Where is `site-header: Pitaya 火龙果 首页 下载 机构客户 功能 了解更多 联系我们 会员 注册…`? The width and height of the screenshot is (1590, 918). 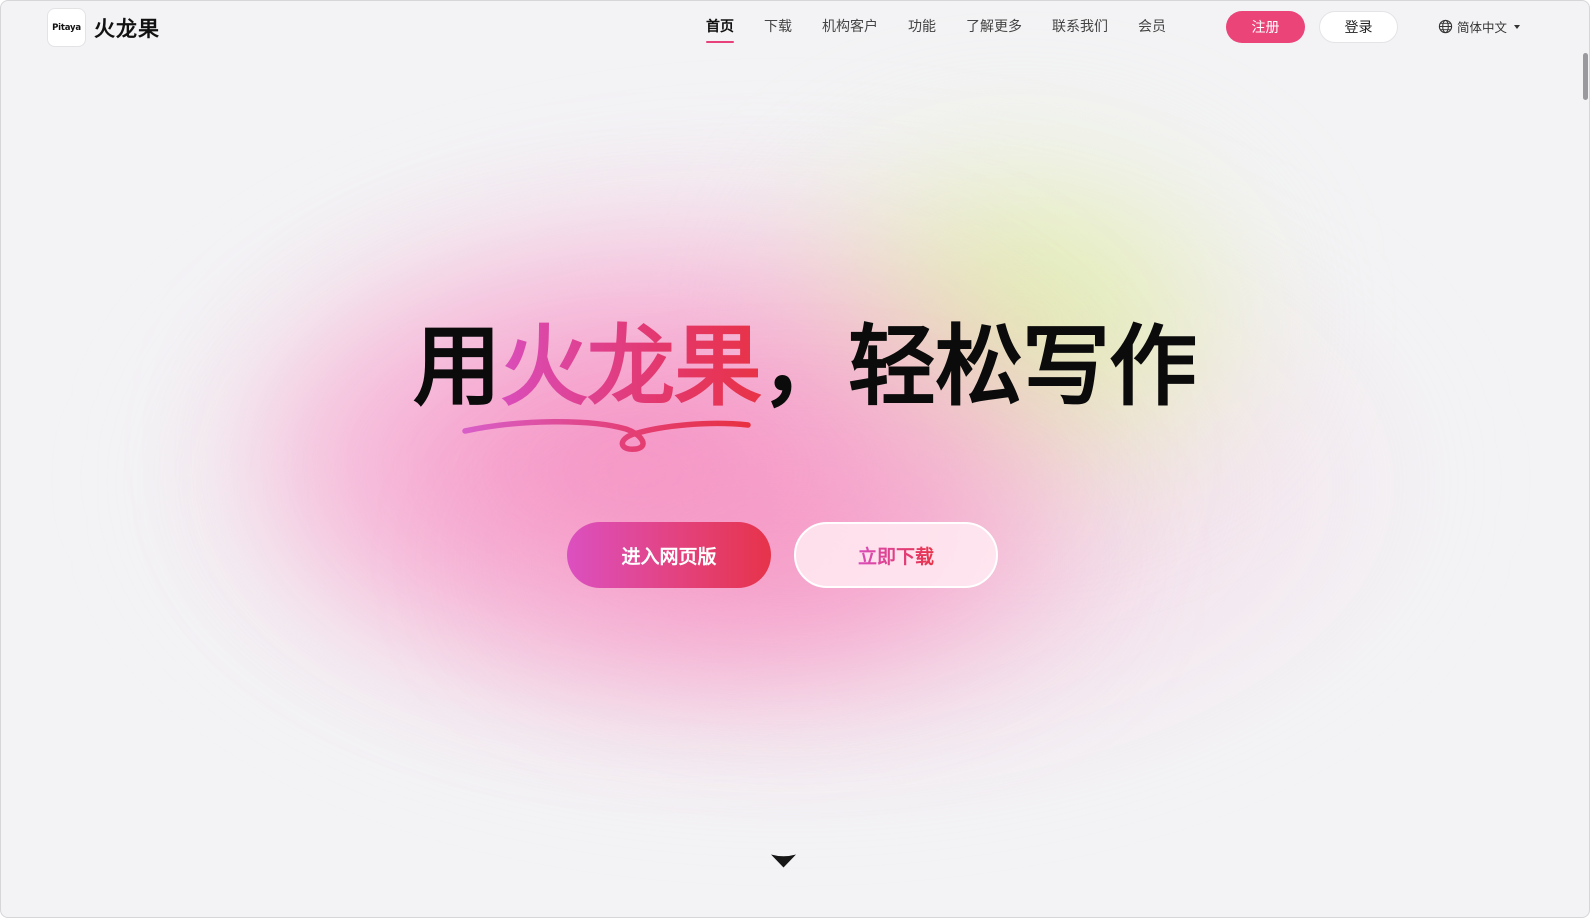 site-header: Pitaya 火龙果 首页 下载 机构客户 功能 了解更多 联系我们 会员 注册… is located at coordinates (795, 27).